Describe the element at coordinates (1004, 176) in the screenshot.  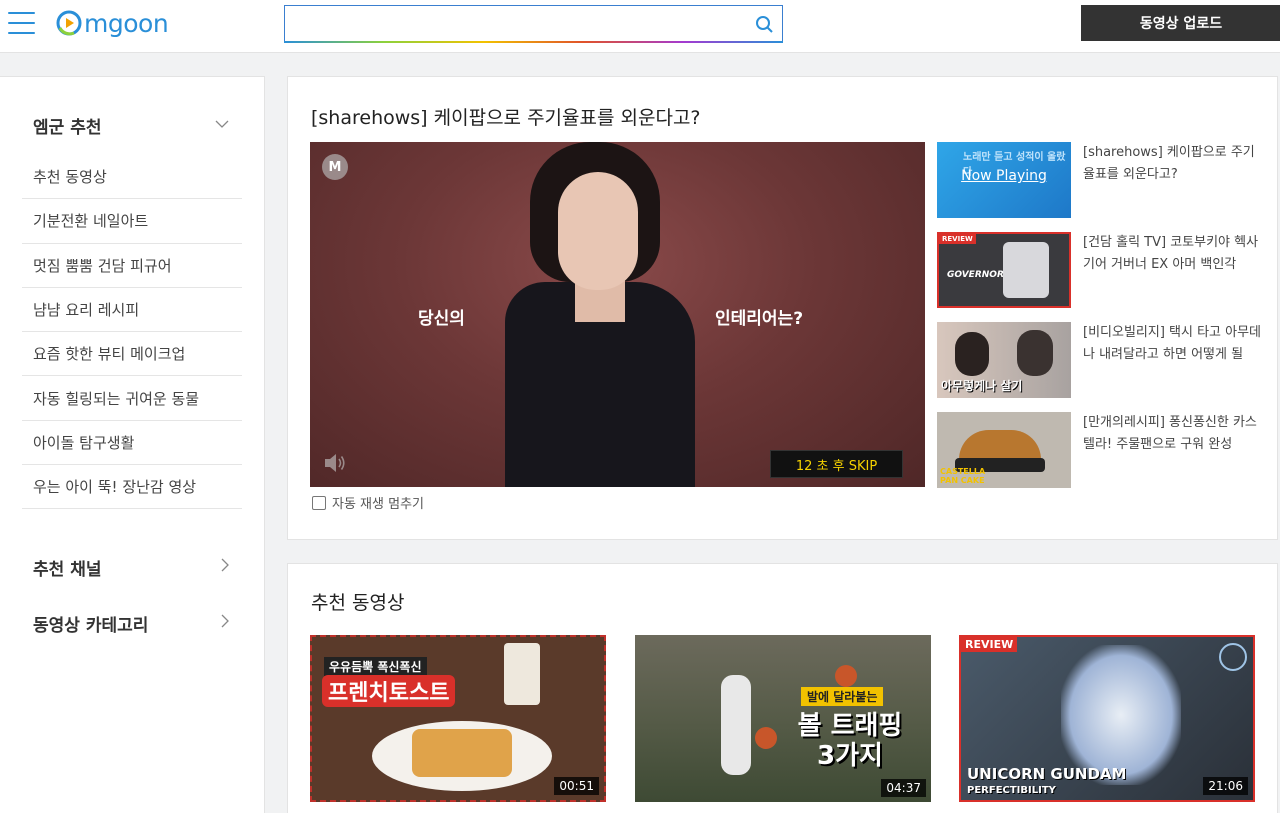
I see `now-playing-label: Now Playing` at that location.